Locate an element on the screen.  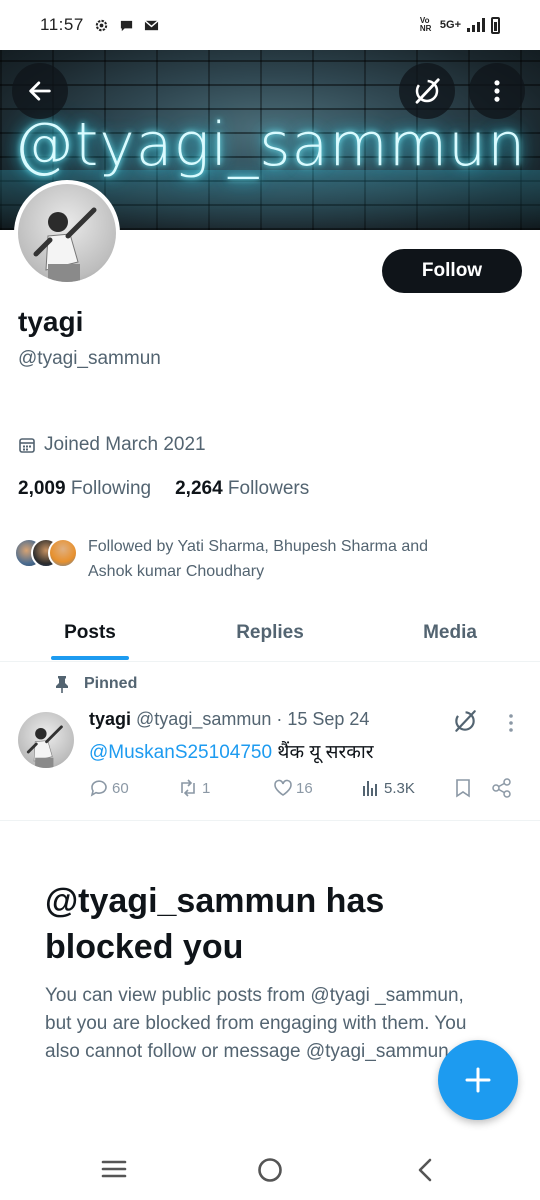
post-grok-button is located at coordinates (465, 723).